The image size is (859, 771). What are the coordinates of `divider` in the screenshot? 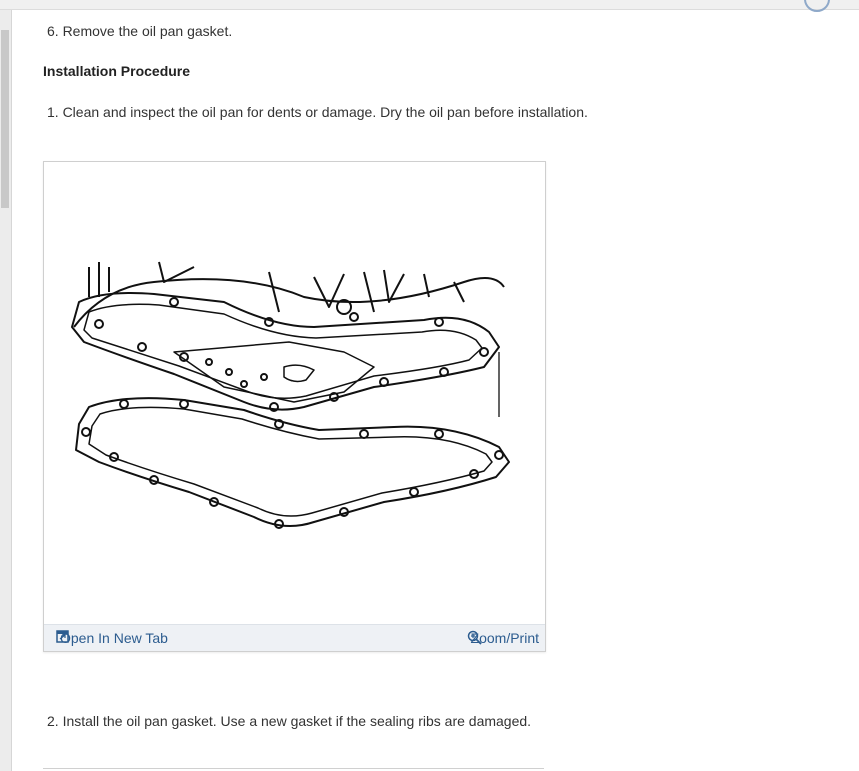 It's located at (293, 768).